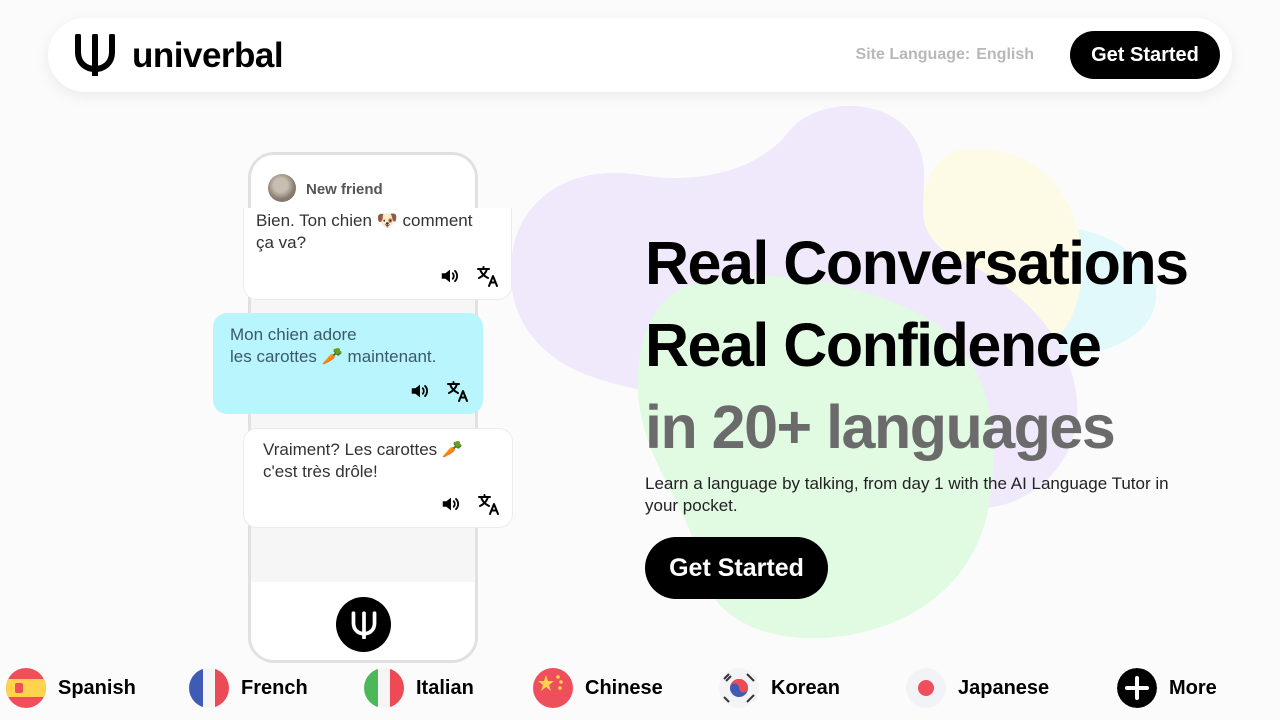 Image resolution: width=1280 pixels, height=720 pixels. Describe the element at coordinates (208, 55) in the screenshot. I see `brand-name: univerbal` at that location.